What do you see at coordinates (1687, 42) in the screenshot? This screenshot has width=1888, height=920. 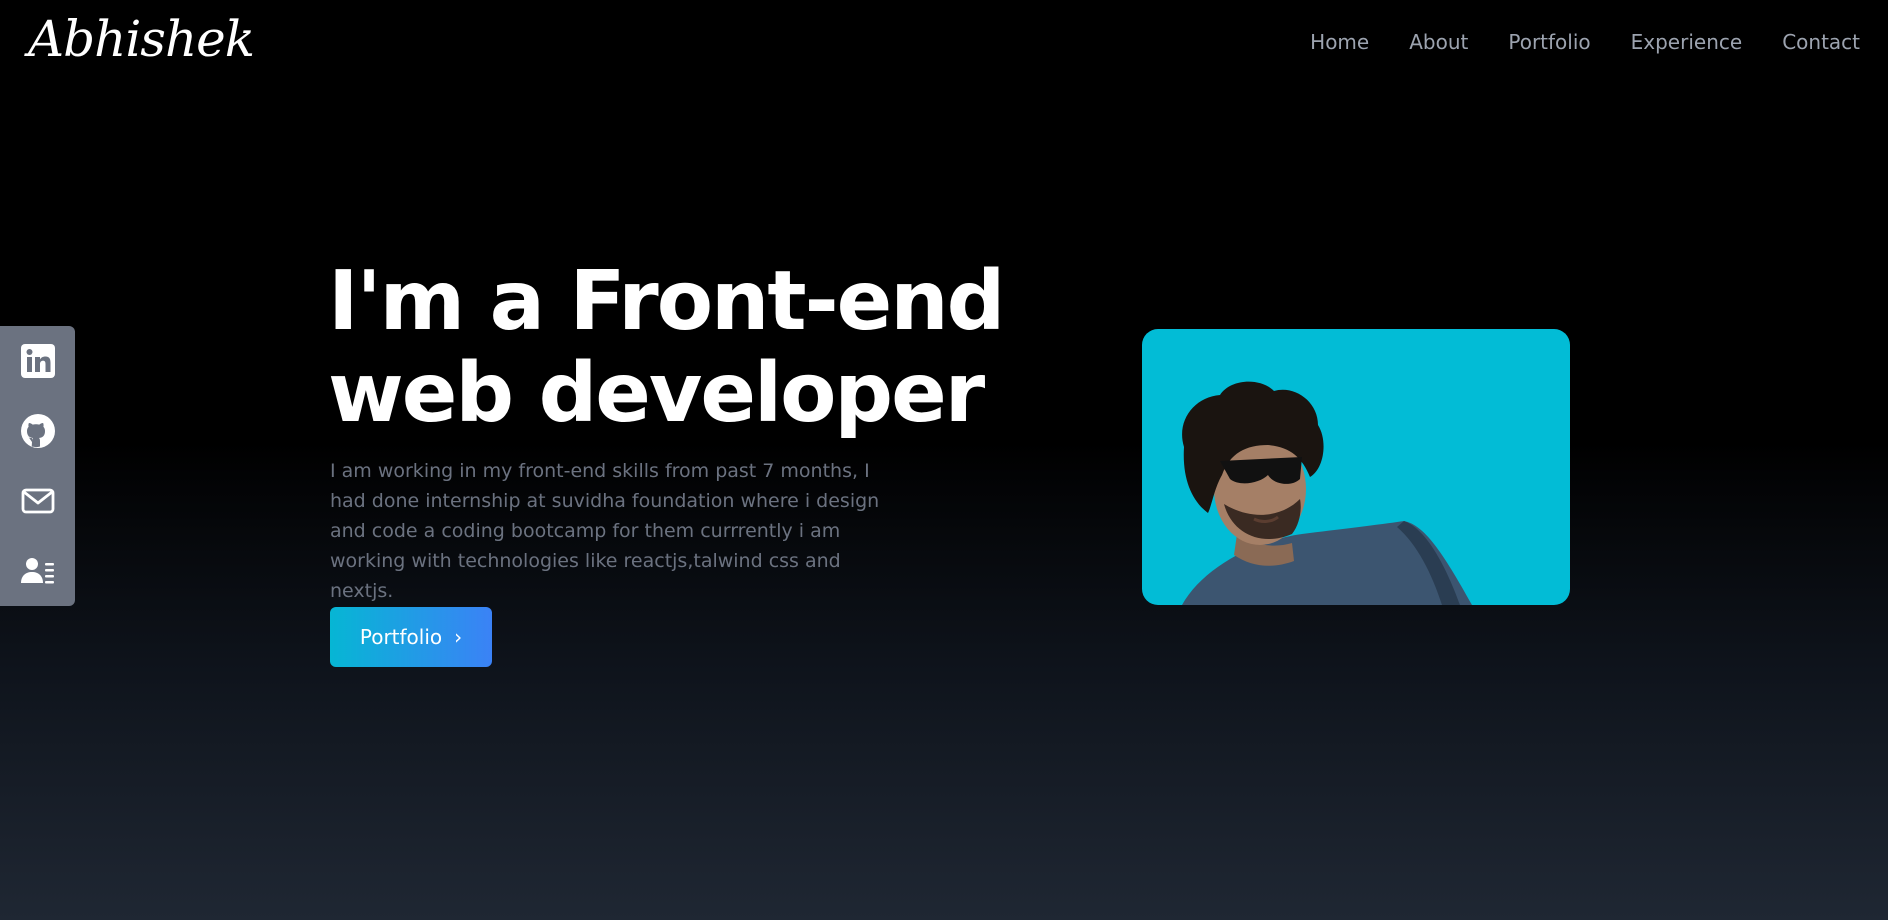 I see `nav-link-experience: Experience` at bounding box center [1687, 42].